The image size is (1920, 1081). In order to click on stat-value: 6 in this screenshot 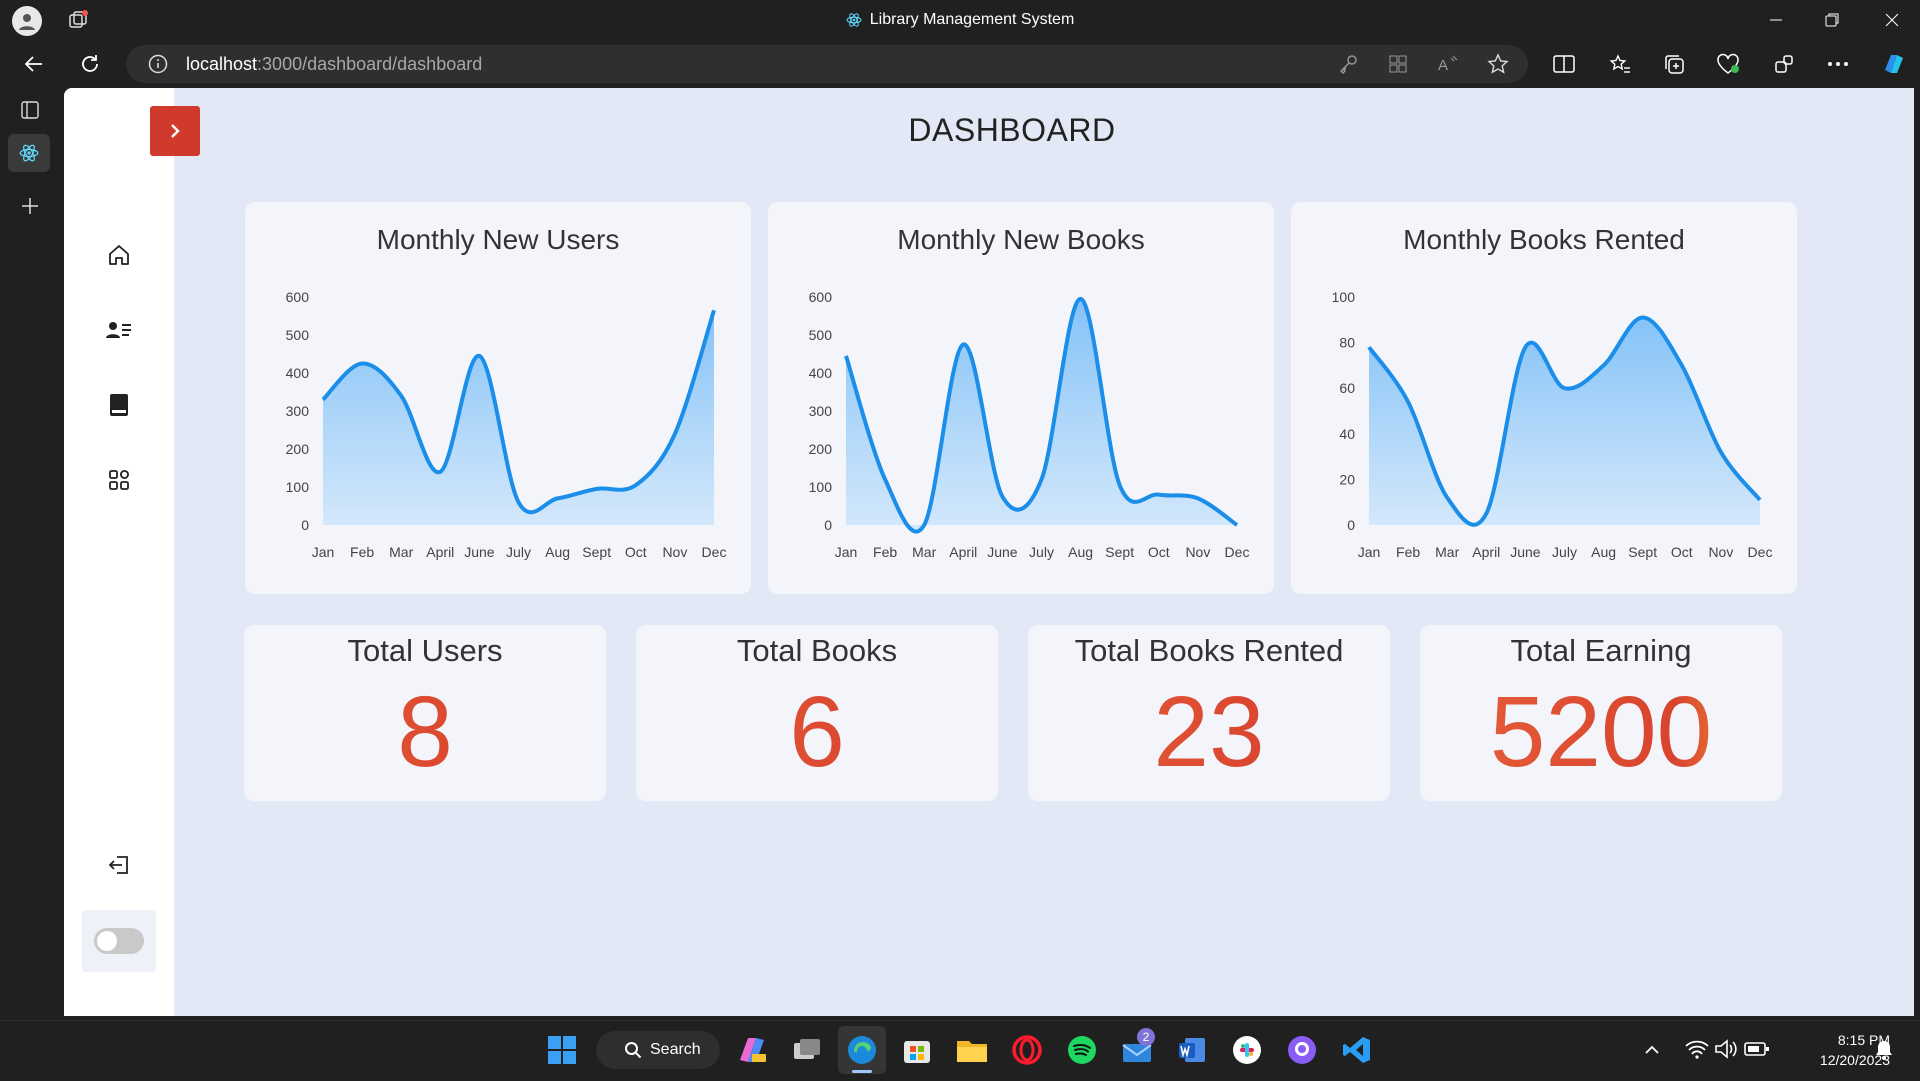, I will do `click(817, 732)`.